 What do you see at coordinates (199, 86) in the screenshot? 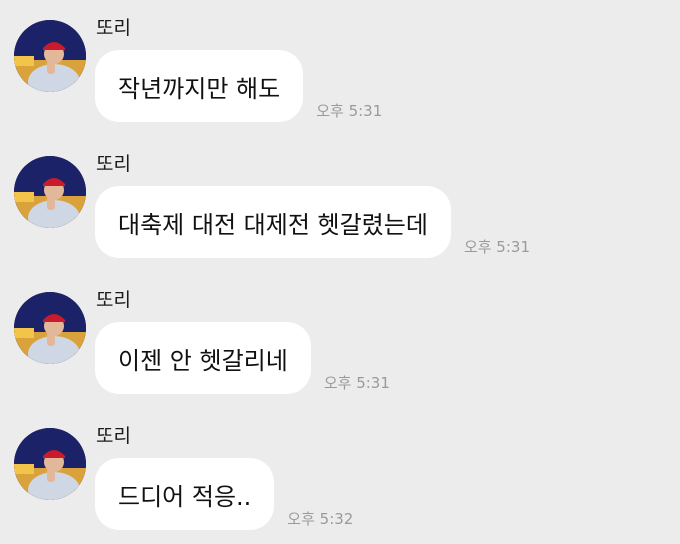
I see `message-bubble: 작년까지만 해도` at bounding box center [199, 86].